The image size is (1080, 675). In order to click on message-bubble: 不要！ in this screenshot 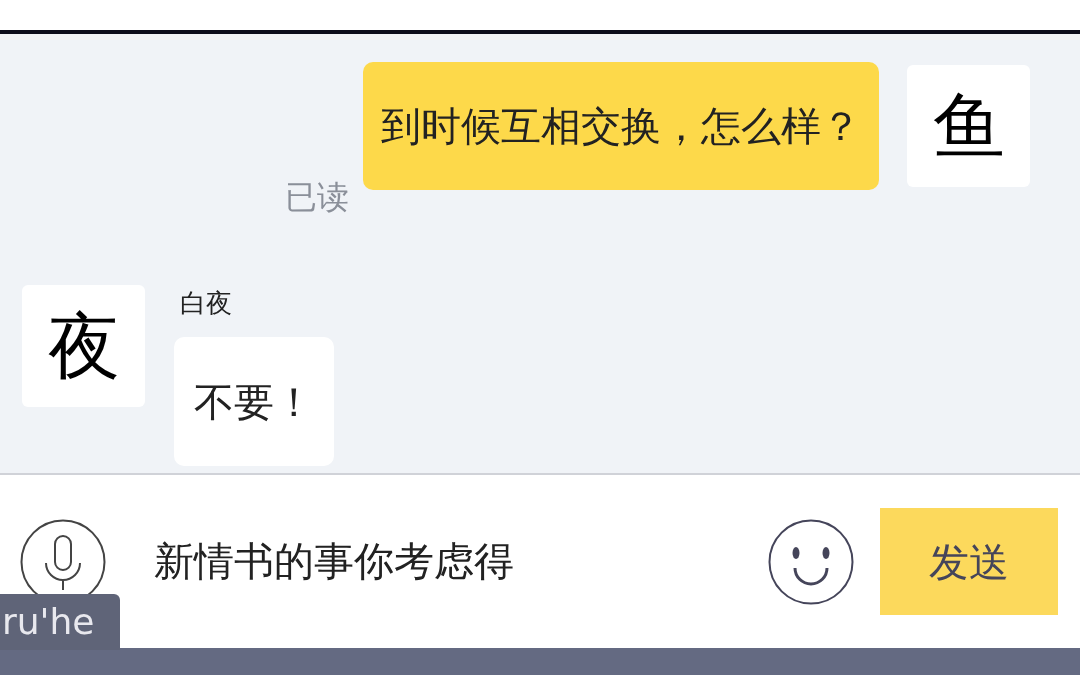, I will do `click(254, 401)`.